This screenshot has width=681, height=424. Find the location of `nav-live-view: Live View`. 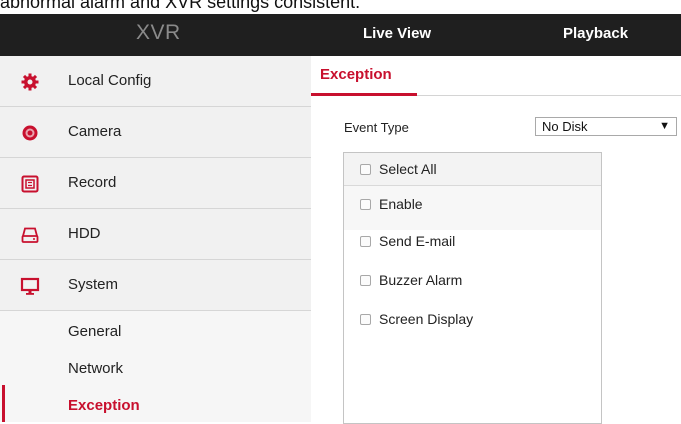

nav-live-view: Live View is located at coordinates (397, 33).